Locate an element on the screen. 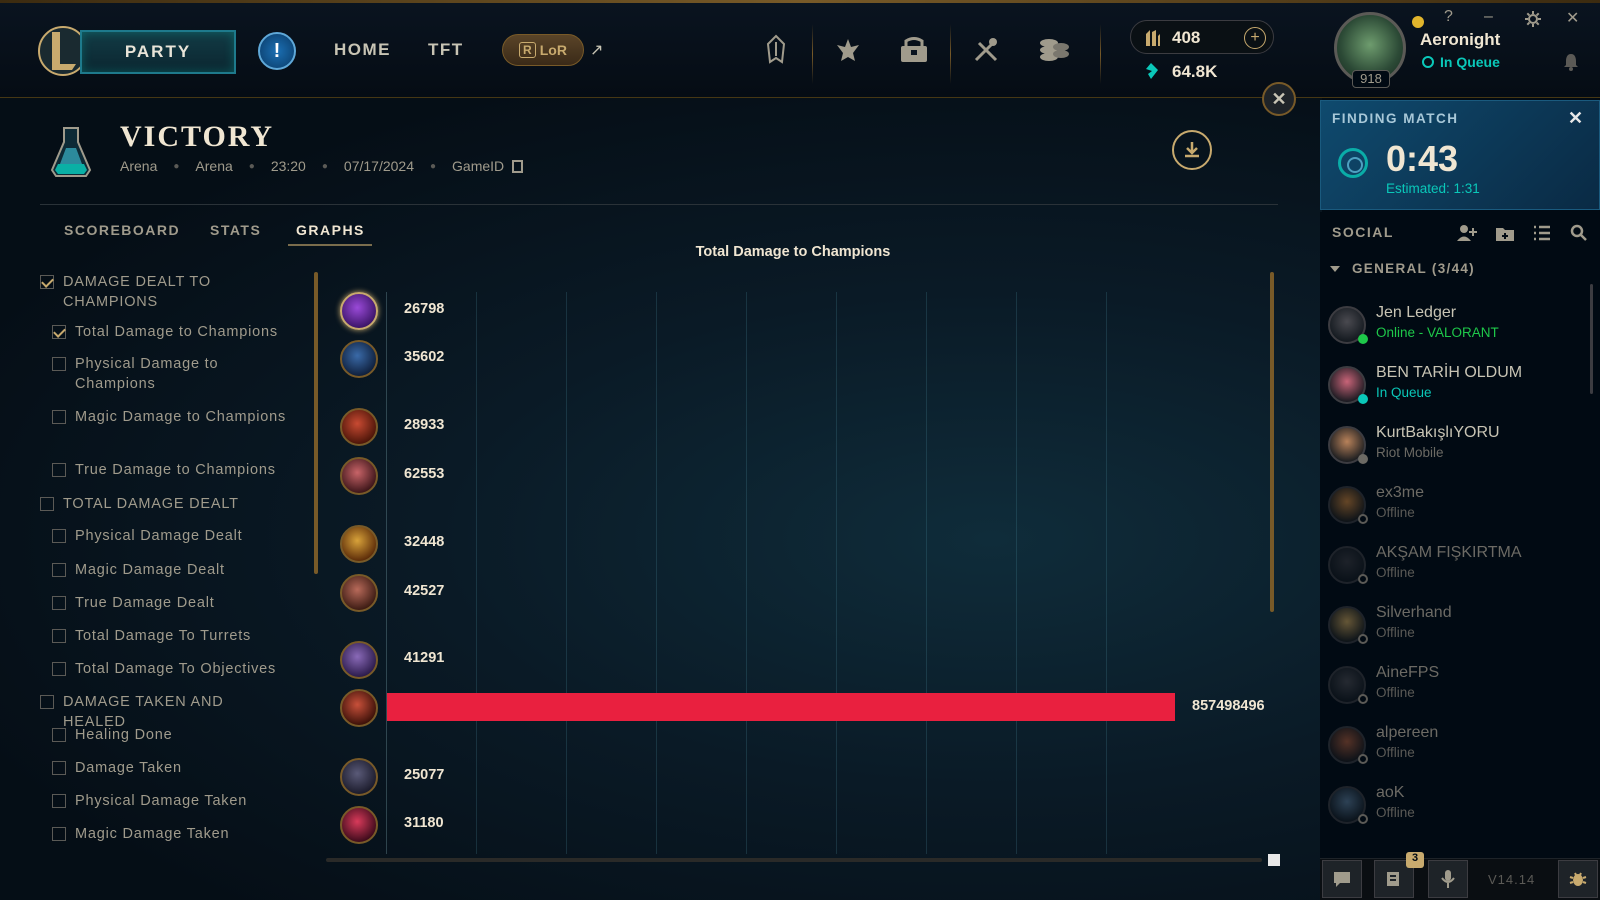 This screenshot has height=900, width=1600. filter-item: Total Damage to Champions is located at coordinates (177, 332).